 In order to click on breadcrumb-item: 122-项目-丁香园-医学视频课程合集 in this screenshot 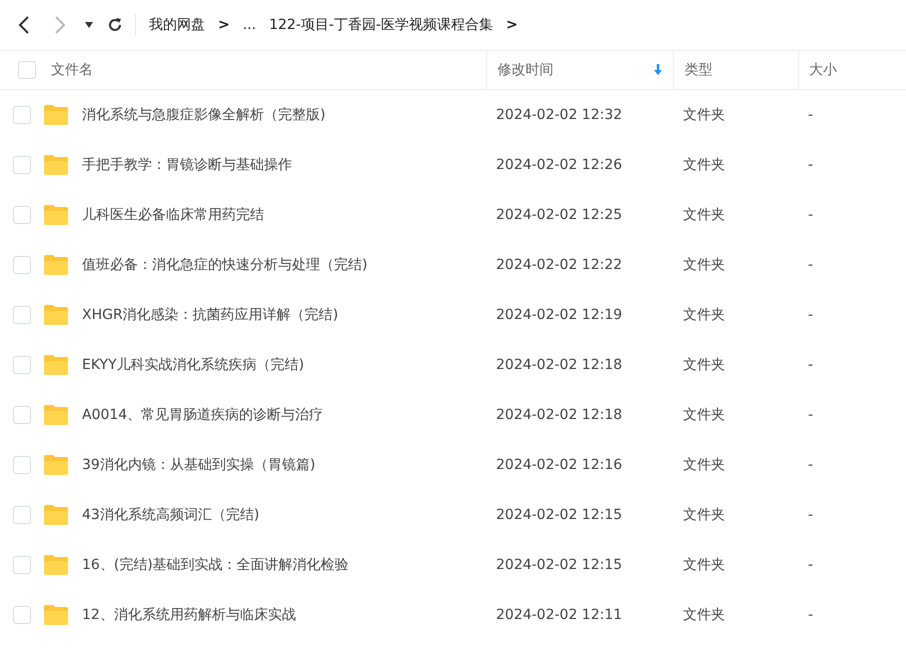, I will do `click(381, 25)`.